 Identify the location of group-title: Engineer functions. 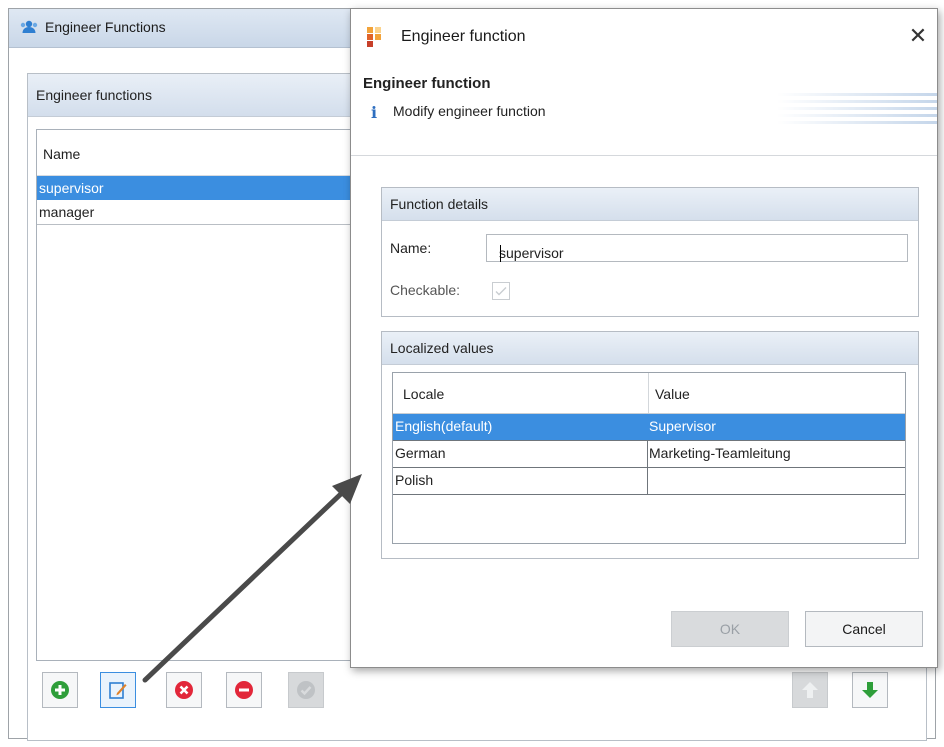
(94, 95).